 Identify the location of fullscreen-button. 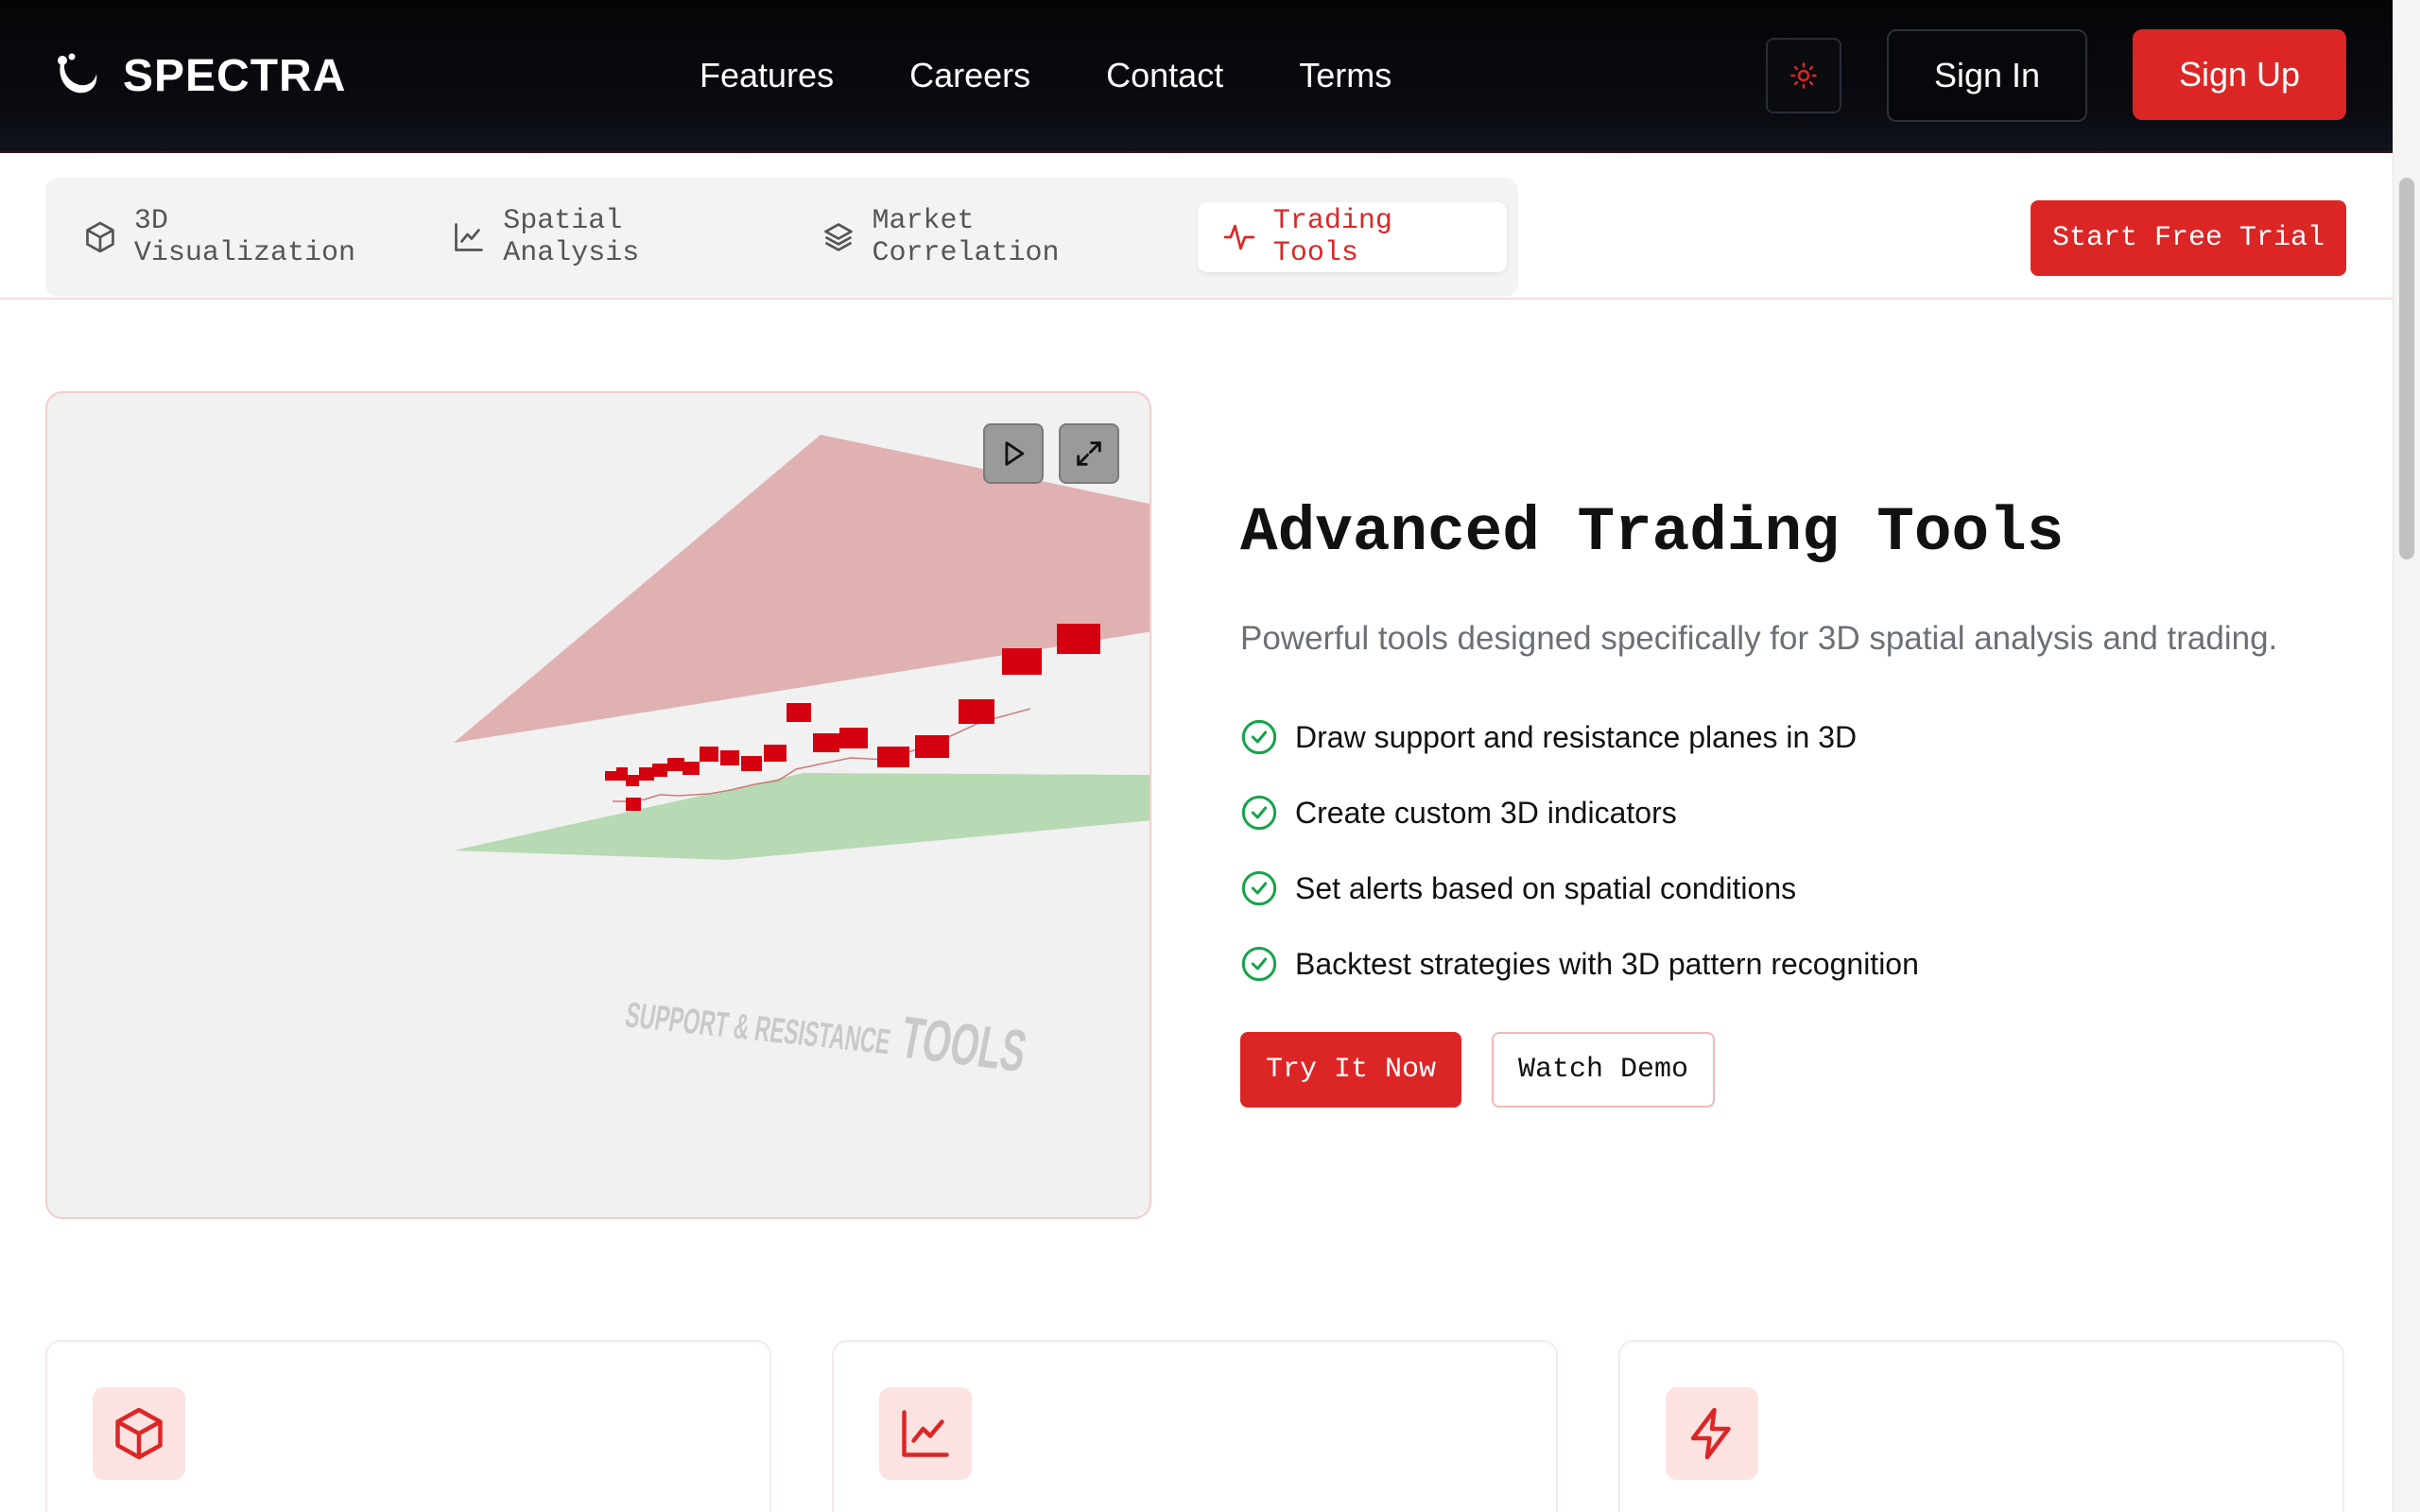
(1089, 453).